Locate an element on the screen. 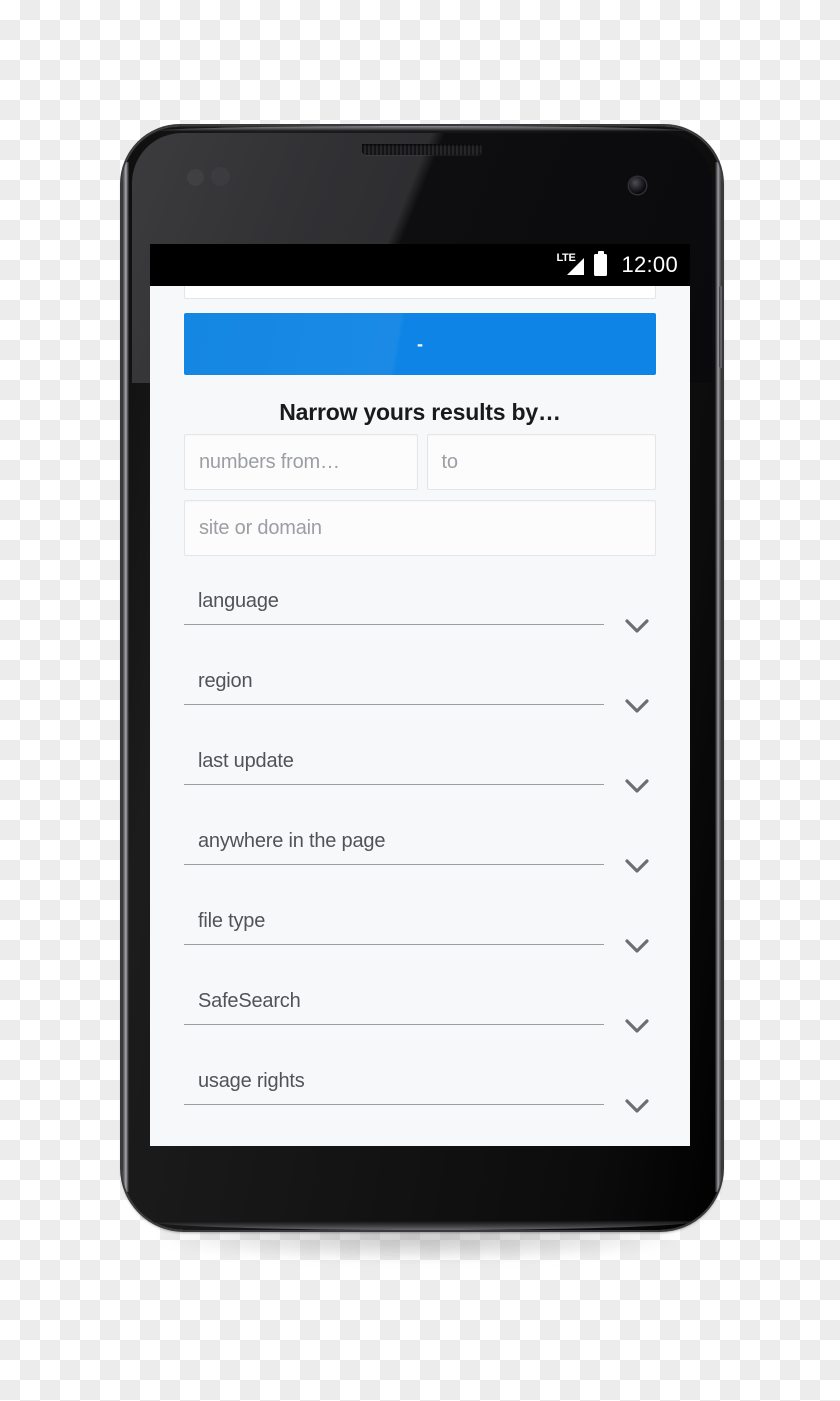  usage-rights-dropdown-label: usage rights is located at coordinates (251, 1081).